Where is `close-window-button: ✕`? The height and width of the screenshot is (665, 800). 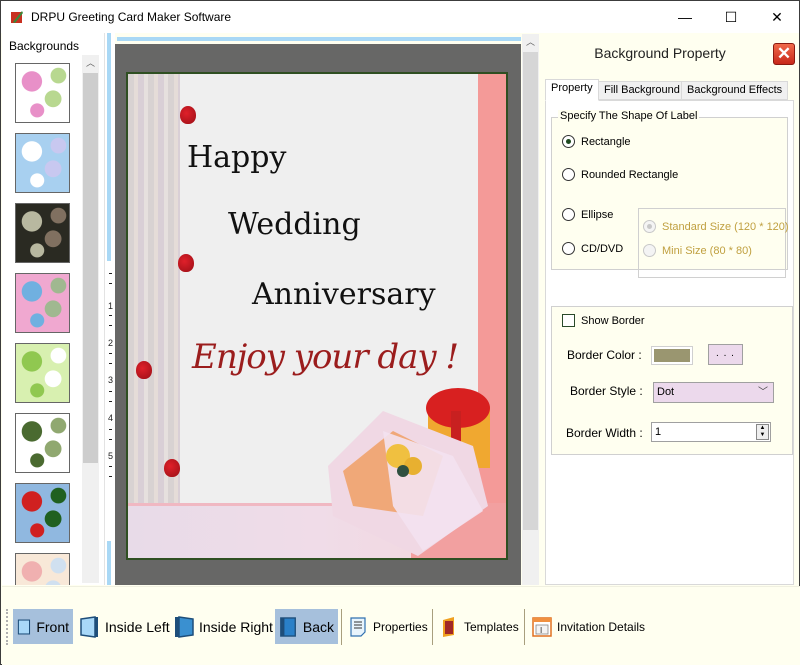 close-window-button: ✕ is located at coordinates (777, 17).